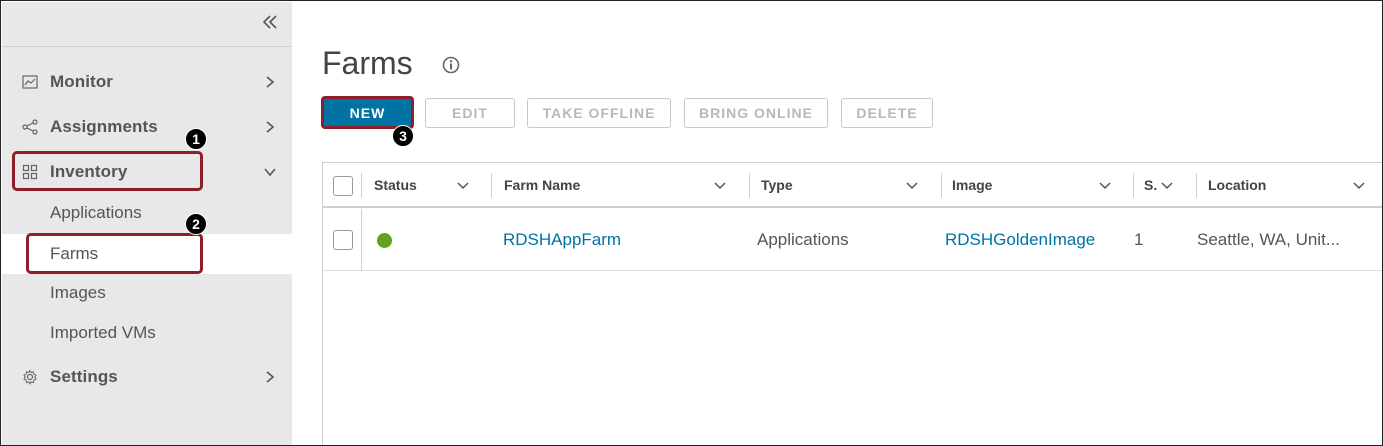 The height and width of the screenshot is (446, 1383). What do you see at coordinates (803, 239) in the screenshot?
I see `type-cell: Applications` at bounding box center [803, 239].